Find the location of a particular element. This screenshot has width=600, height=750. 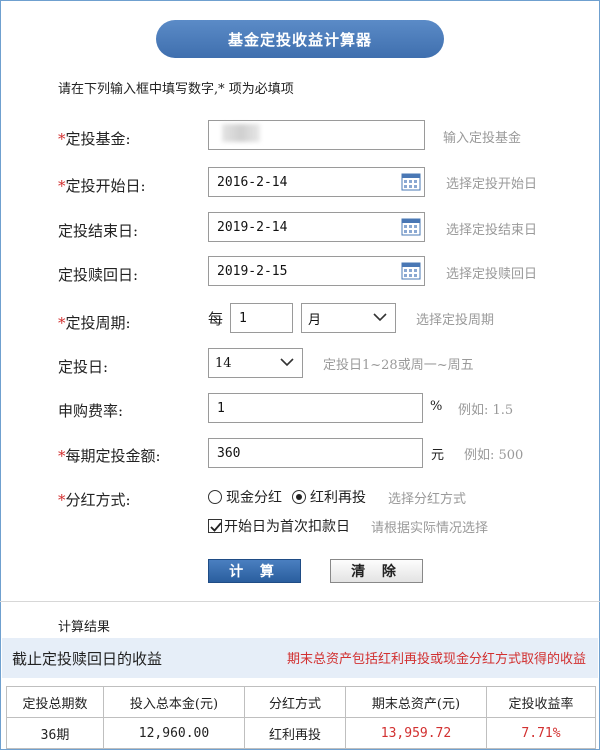

result-header-band: 截止定投赎回日的收益 期末总资产包括红利再投或现金分红方式取得的收益 is located at coordinates (300, 658).